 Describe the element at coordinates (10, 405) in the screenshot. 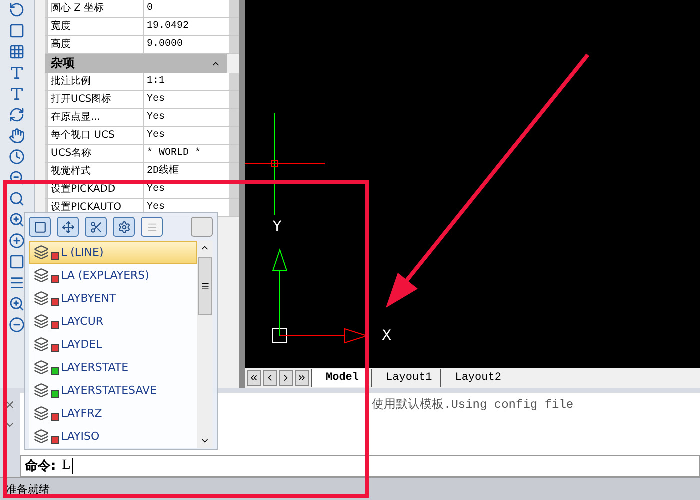

I see `close-icon` at that location.